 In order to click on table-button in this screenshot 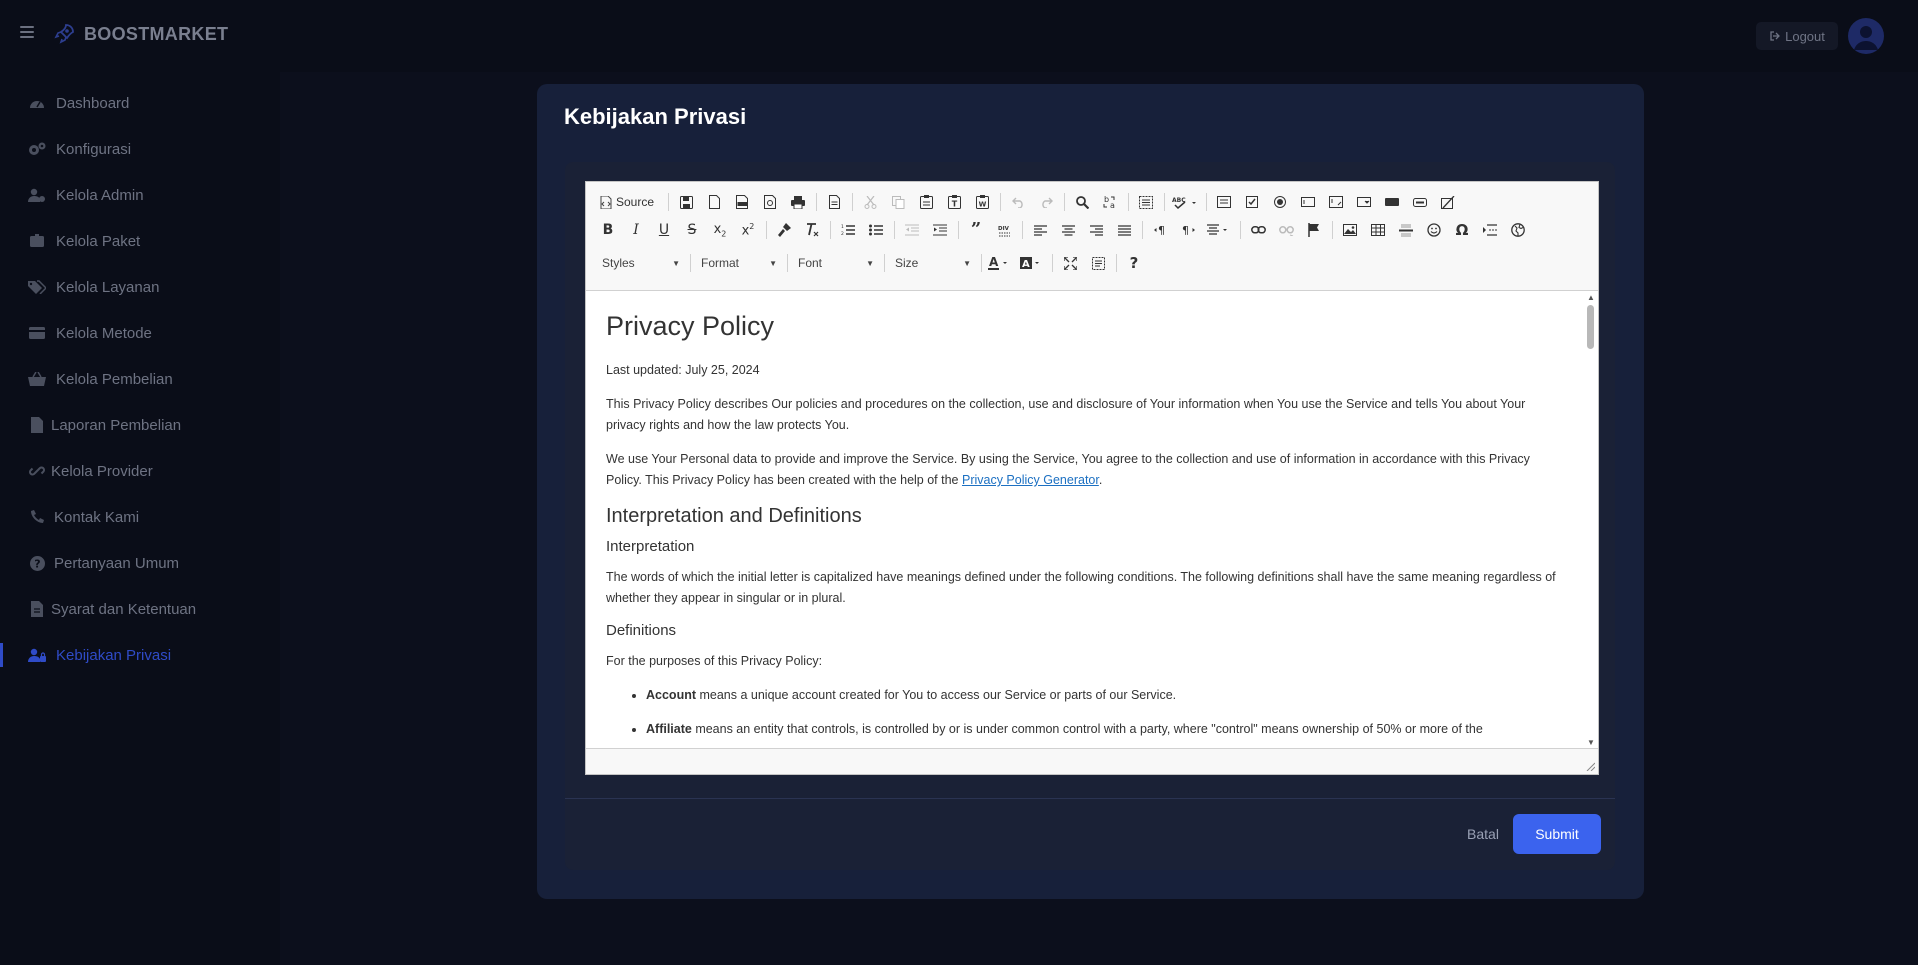, I will do `click(1378, 230)`.